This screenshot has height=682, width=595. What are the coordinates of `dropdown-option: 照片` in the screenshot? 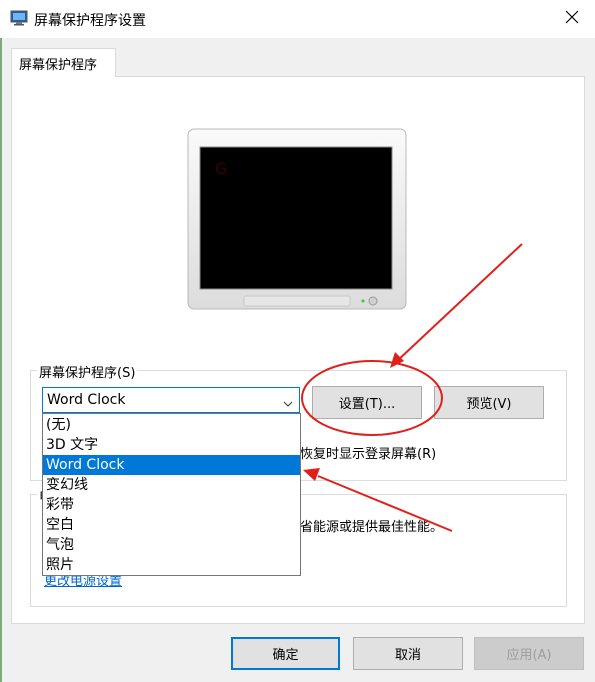 It's located at (171, 565).